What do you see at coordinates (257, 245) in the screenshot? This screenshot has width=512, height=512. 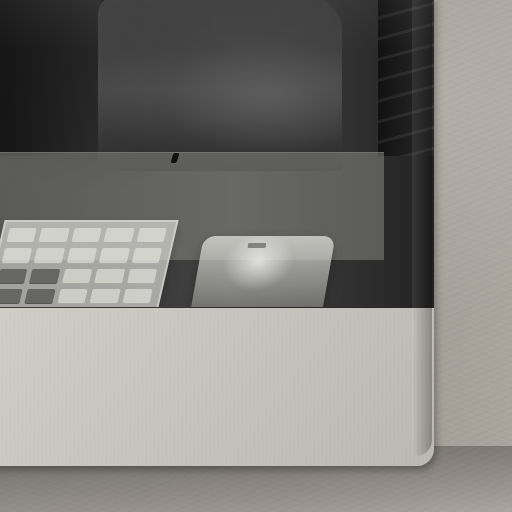 I see `mouse-notch` at bounding box center [257, 245].